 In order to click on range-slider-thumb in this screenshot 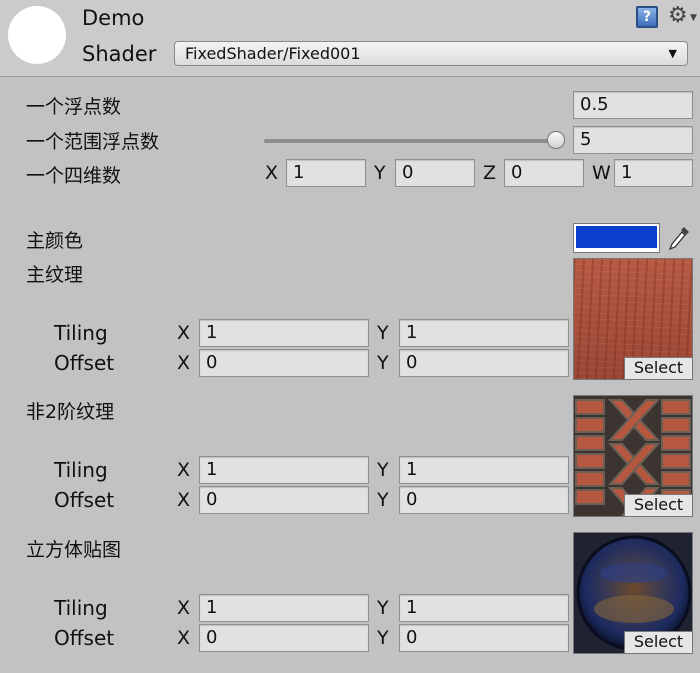, I will do `click(556, 140)`.